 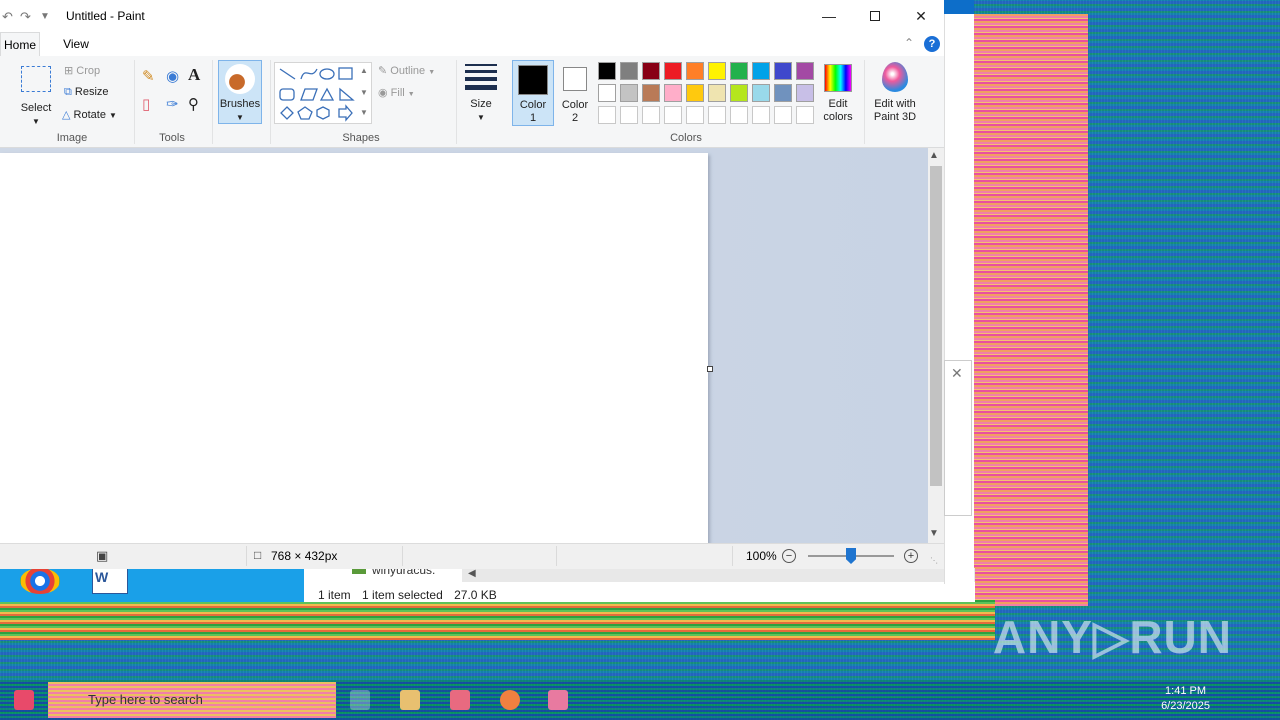 What do you see at coordinates (838, 93) in the screenshot?
I see `edit-colors-button: Edit colors` at bounding box center [838, 93].